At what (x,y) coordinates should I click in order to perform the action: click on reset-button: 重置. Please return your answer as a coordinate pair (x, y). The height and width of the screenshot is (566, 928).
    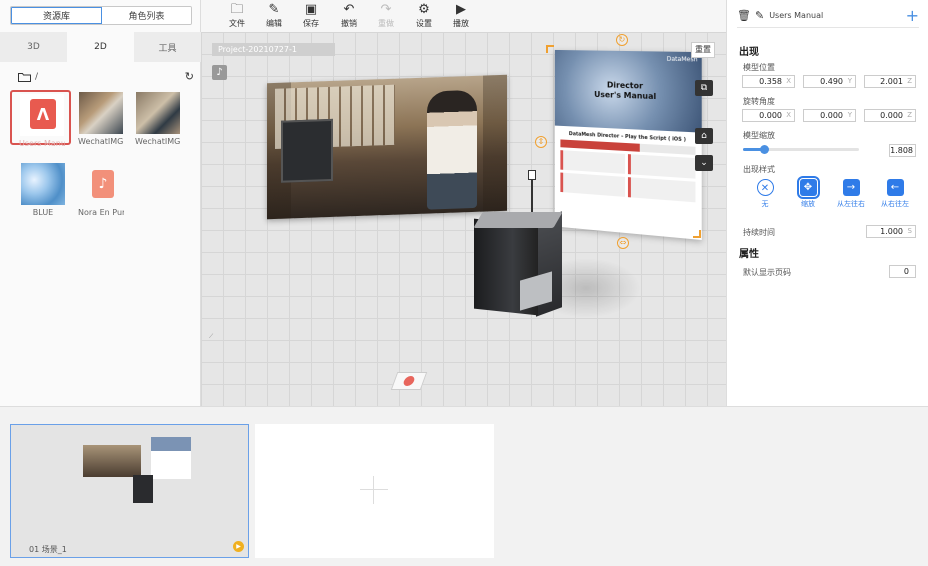
    Looking at the image, I should click on (703, 50).